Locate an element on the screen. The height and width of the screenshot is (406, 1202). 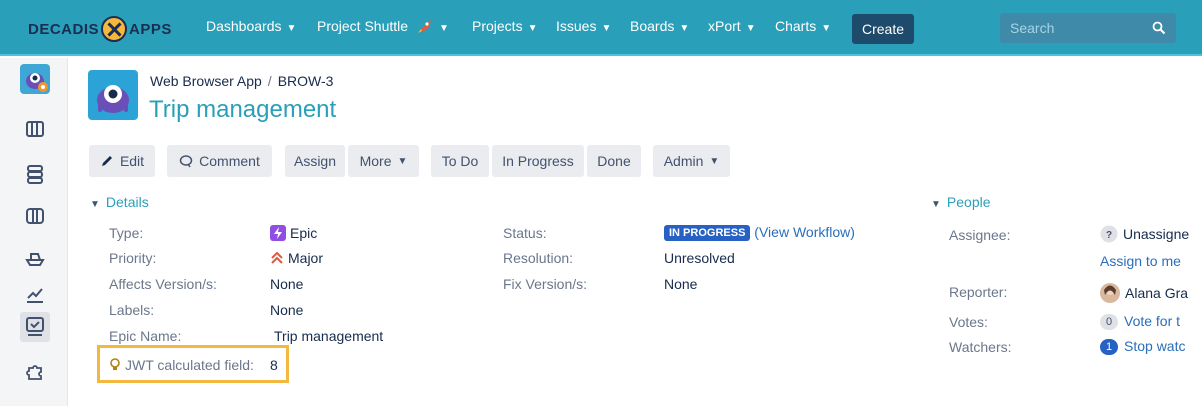
done-button: Done is located at coordinates (614, 161).